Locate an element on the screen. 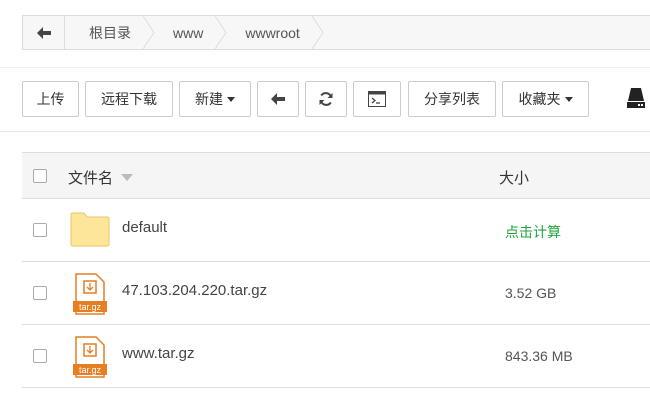 The image size is (650, 417). breadcrumb-item-wwwroot: wwwroot is located at coordinates (272, 32).